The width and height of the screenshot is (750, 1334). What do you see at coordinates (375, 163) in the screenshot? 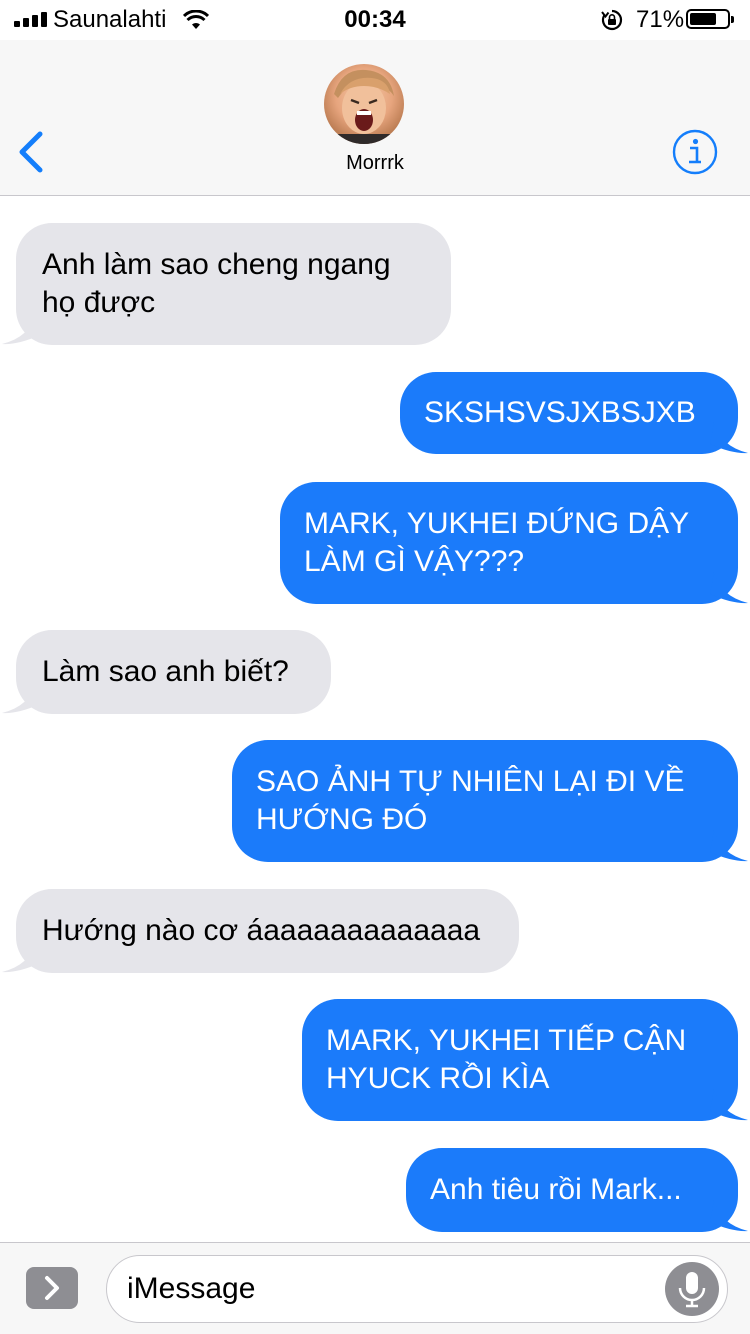
I see `contact-name: Morrrk` at bounding box center [375, 163].